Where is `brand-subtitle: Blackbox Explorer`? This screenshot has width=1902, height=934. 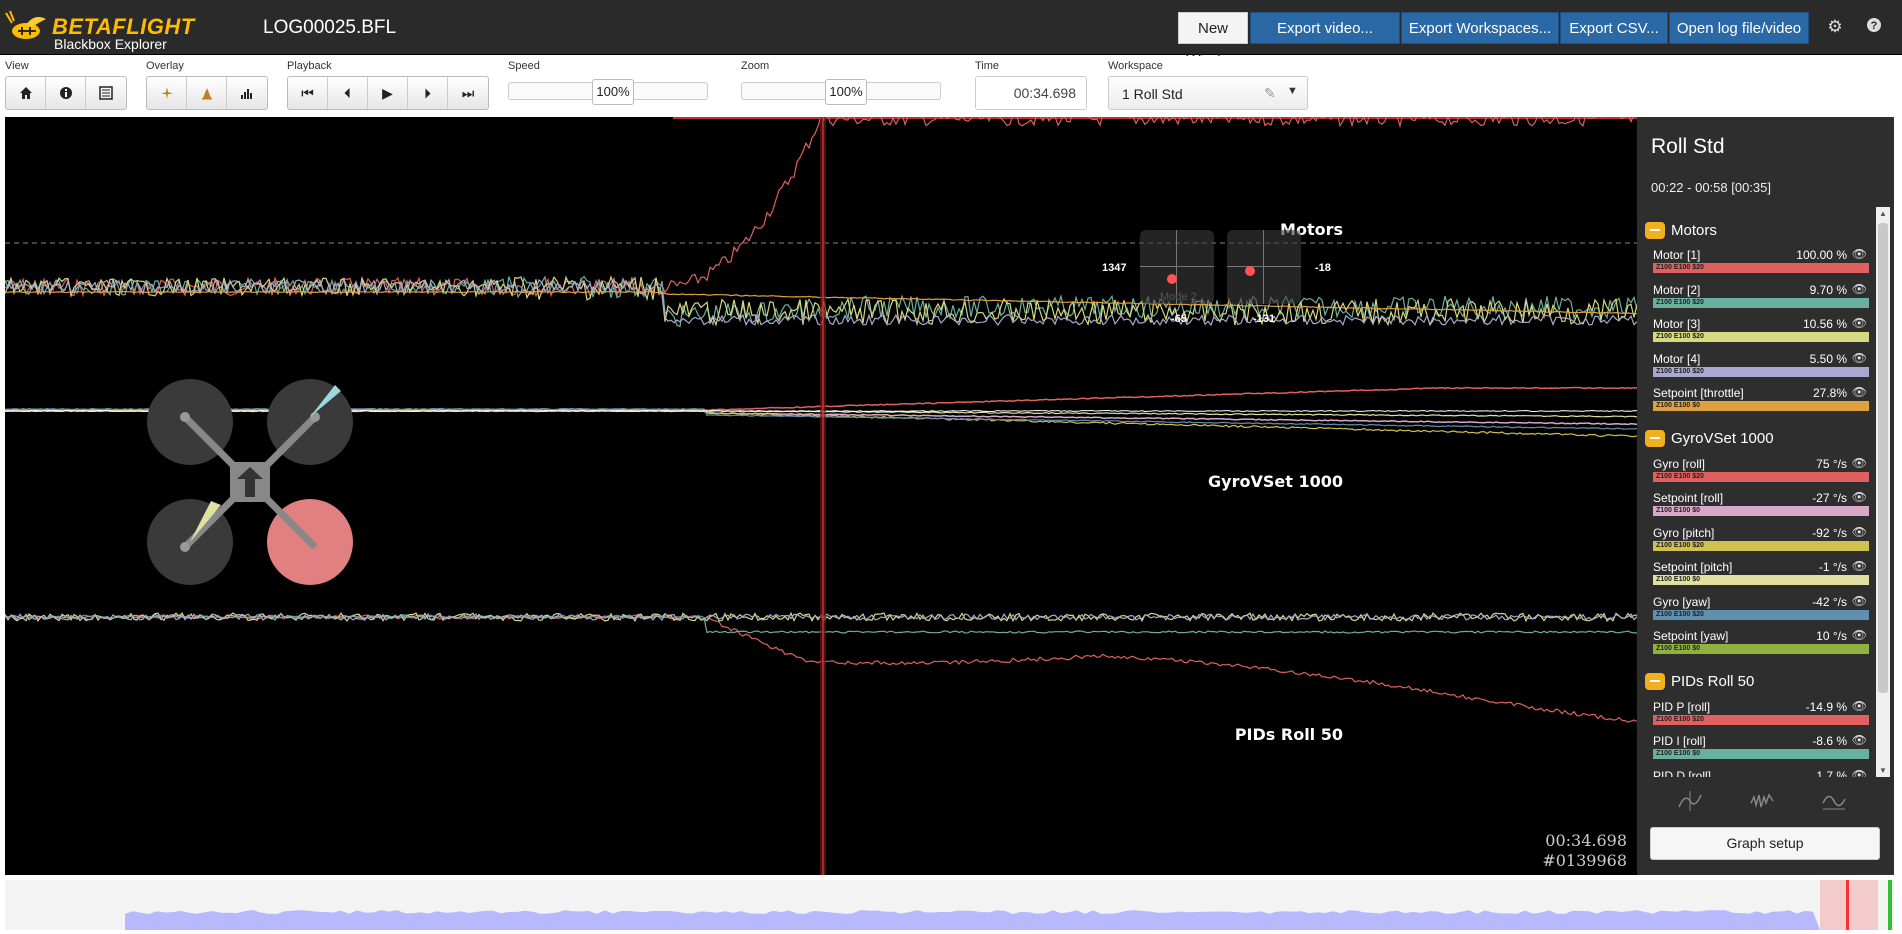 brand-subtitle: Blackbox Explorer is located at coordinates (110, 44).